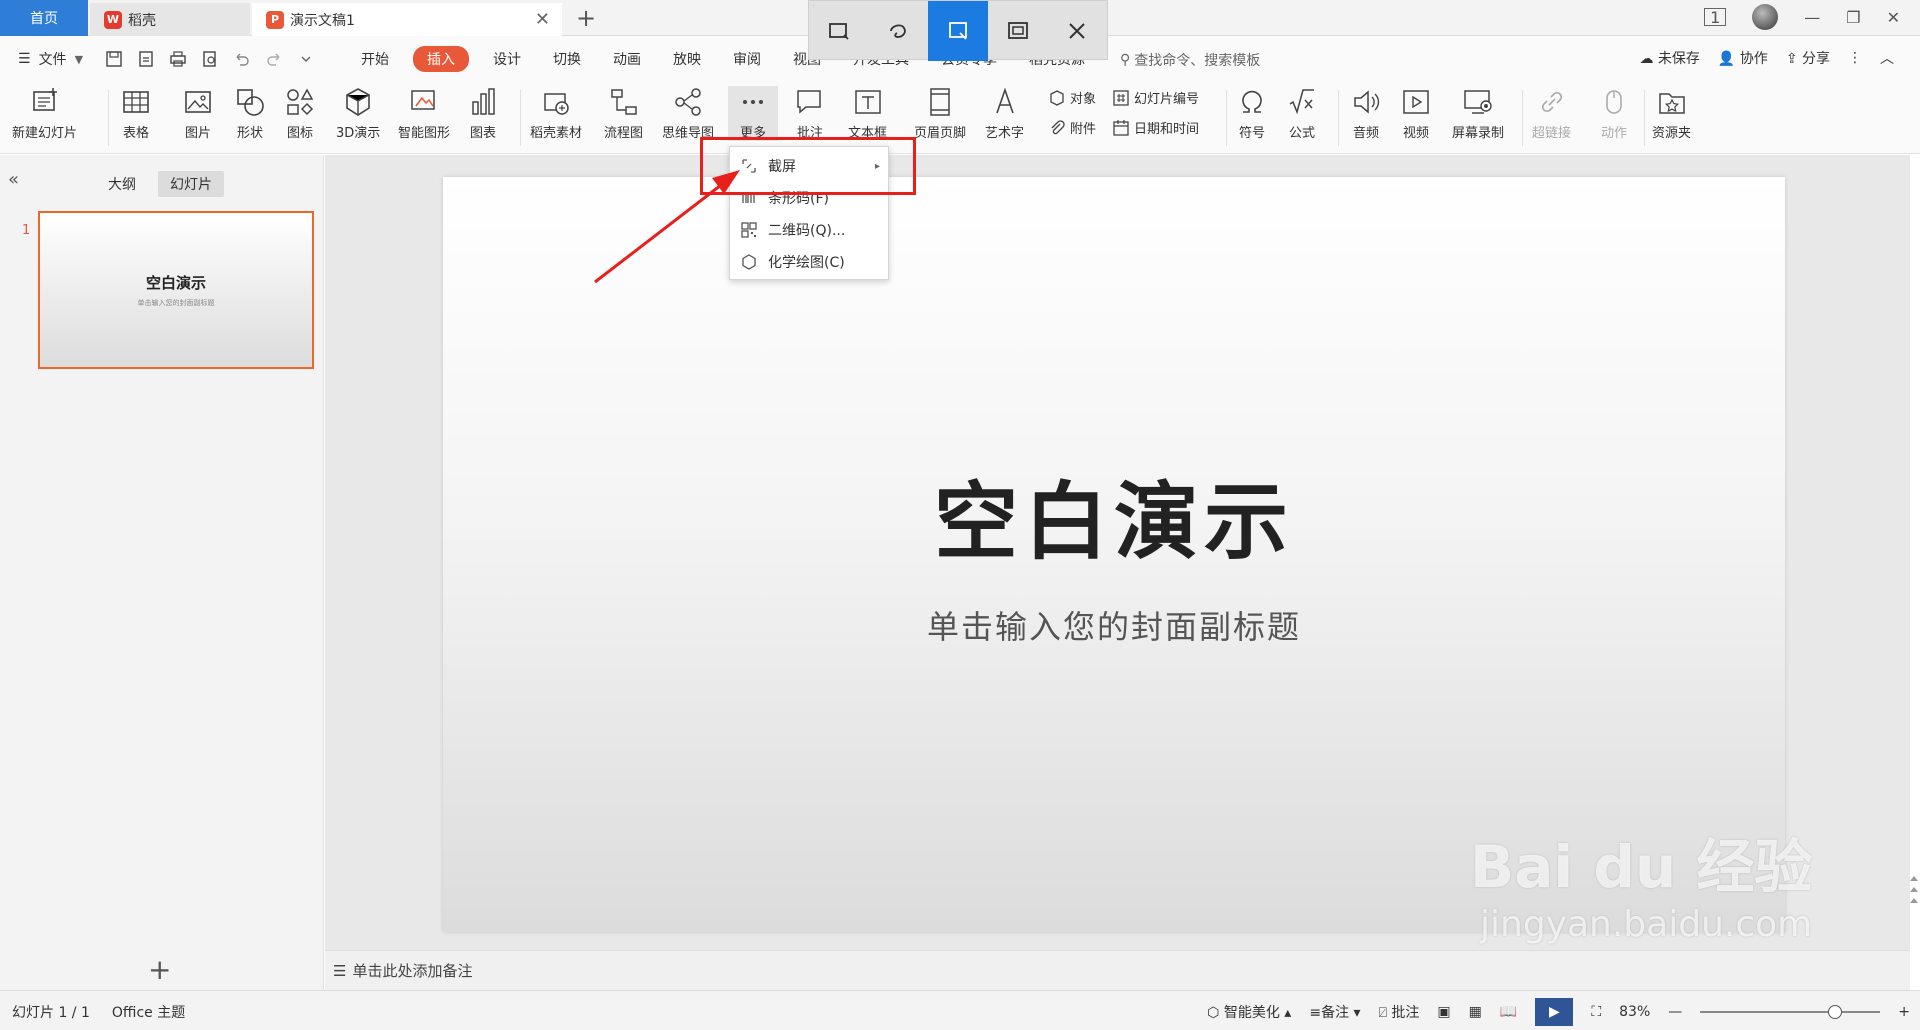  Describe the element at coordinates (1893, 17) in the screenshot. I see `close-window-icon: ✕` at that location.